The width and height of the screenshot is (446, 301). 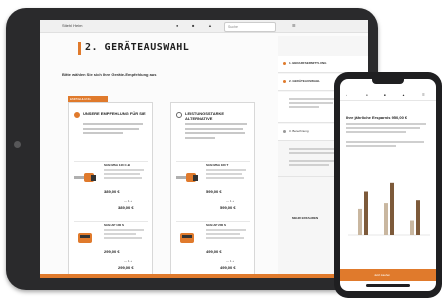 I want to click on tablet-camera, so click(x=17, y=144).